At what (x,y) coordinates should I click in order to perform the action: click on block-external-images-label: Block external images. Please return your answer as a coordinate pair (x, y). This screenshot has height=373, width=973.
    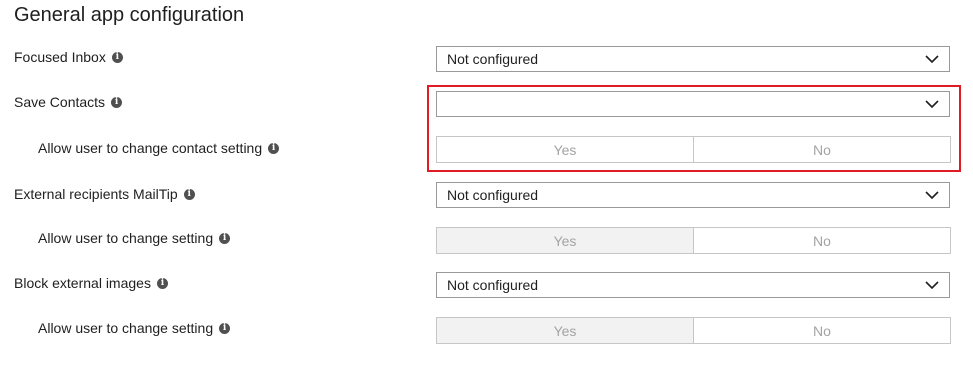
    Looking at the image, I should click on (82, 283).